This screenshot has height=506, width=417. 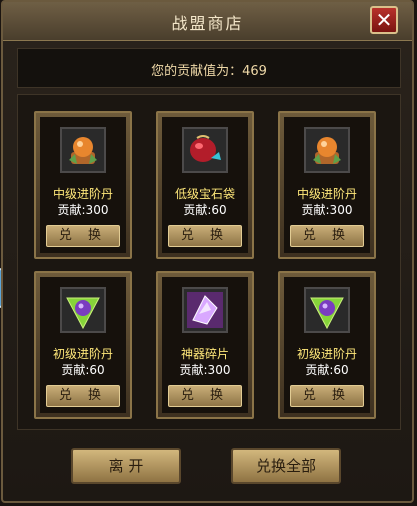 I want to click on item-card: 神器碎片 贡献:300 兑 换, so click(x=205, y=345).